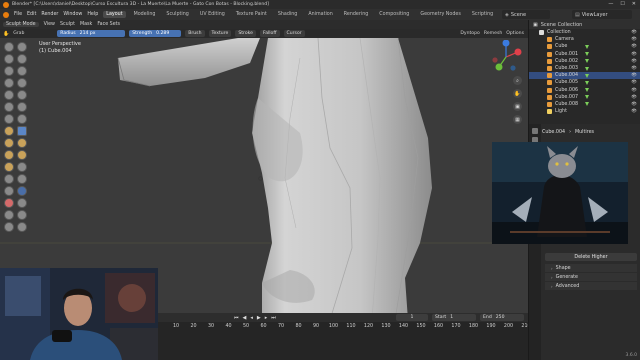 This screenshot has height=360, width=640. I want to click on tab-modeling: Modeling, so click(145, 14).